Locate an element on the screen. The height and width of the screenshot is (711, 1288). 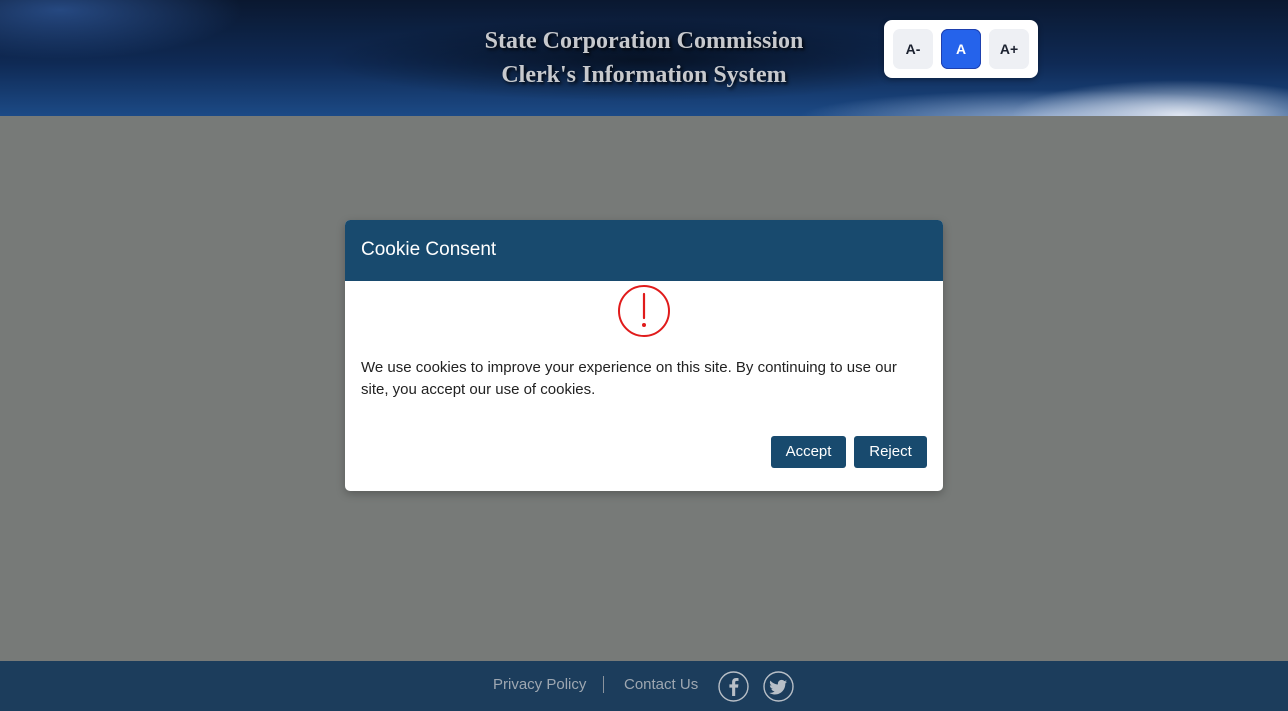
reject-button: Reject is located at coordinates (890, 452).